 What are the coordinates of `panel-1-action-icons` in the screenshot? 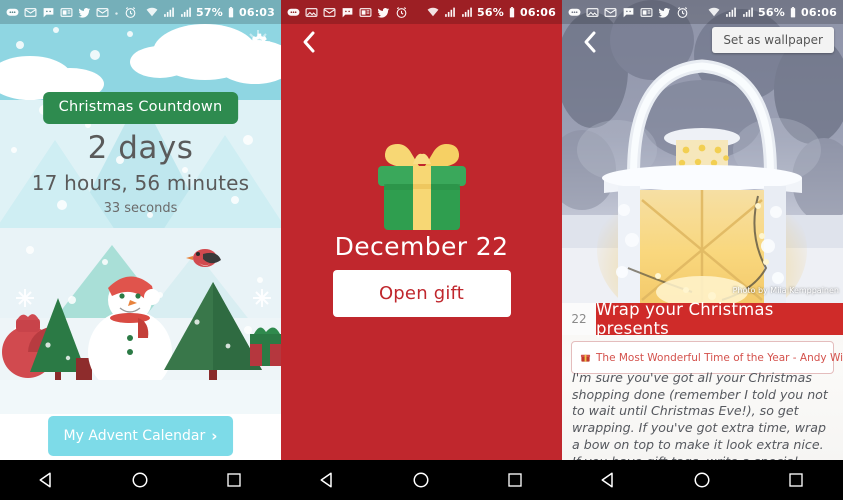 It's located at (238, 41).